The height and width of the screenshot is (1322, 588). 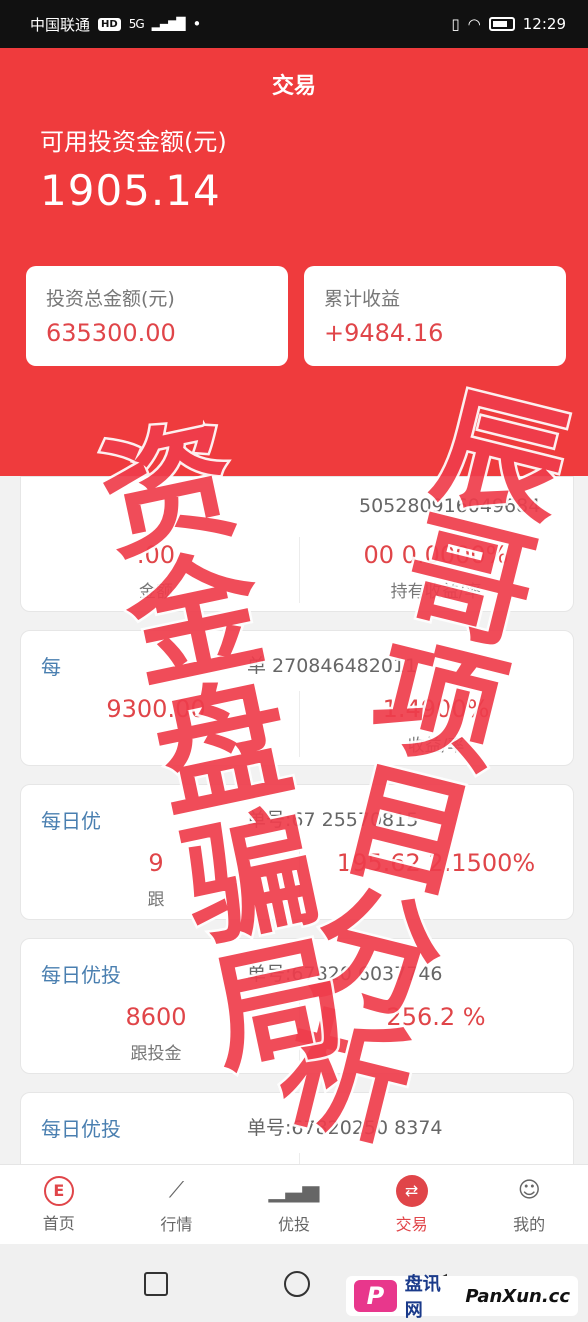 I want to click on total-investment-card: 投资总金额(元) 635300.00, so click(x=157, y=316).